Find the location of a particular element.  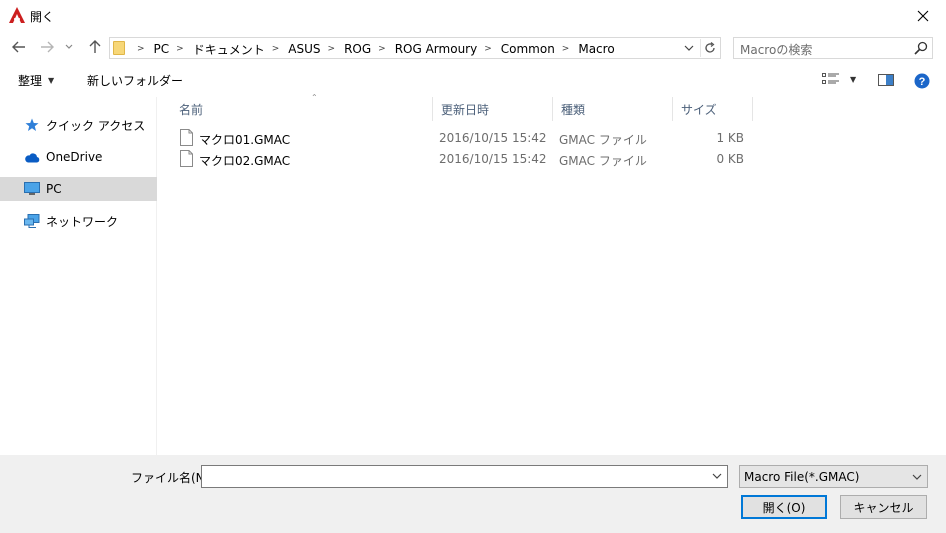

breadcrumb-item: ドキュメント is located at coordinates (229, 49).